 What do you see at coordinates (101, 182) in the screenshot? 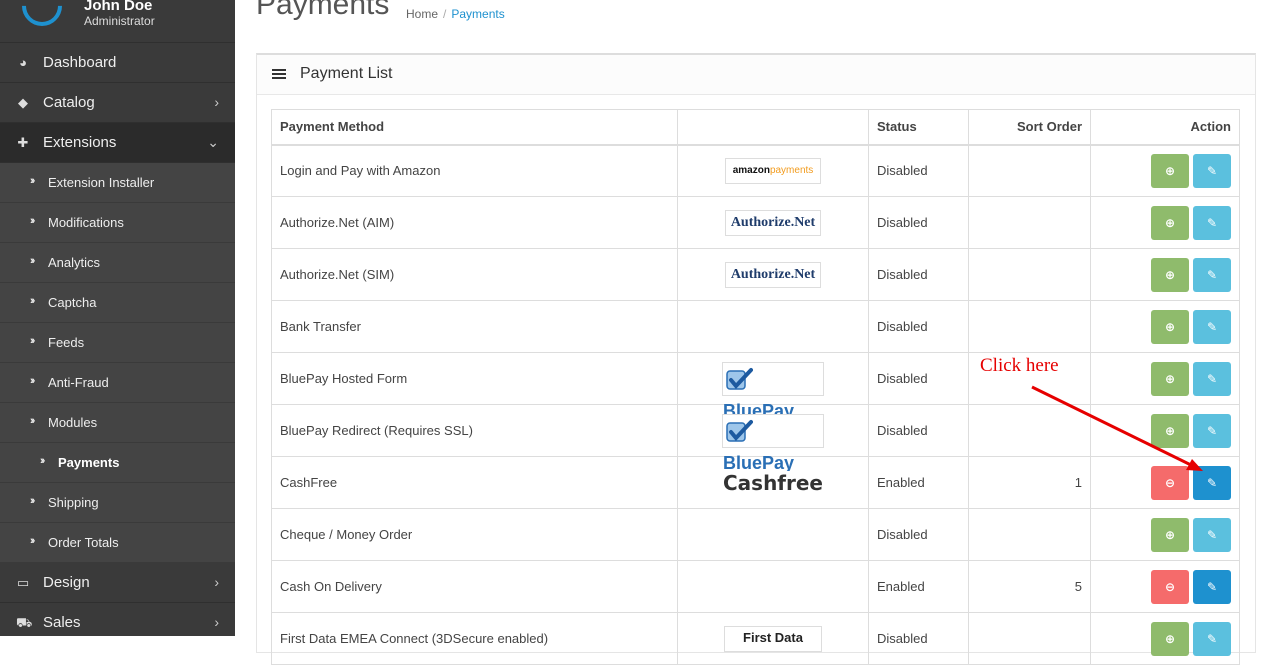
I see `nav-sub-label: Extension Installer` at bounding box center [101, 182].